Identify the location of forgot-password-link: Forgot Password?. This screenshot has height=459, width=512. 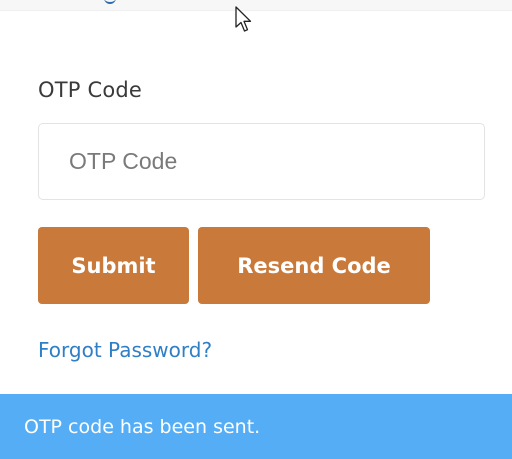
(125, 350).